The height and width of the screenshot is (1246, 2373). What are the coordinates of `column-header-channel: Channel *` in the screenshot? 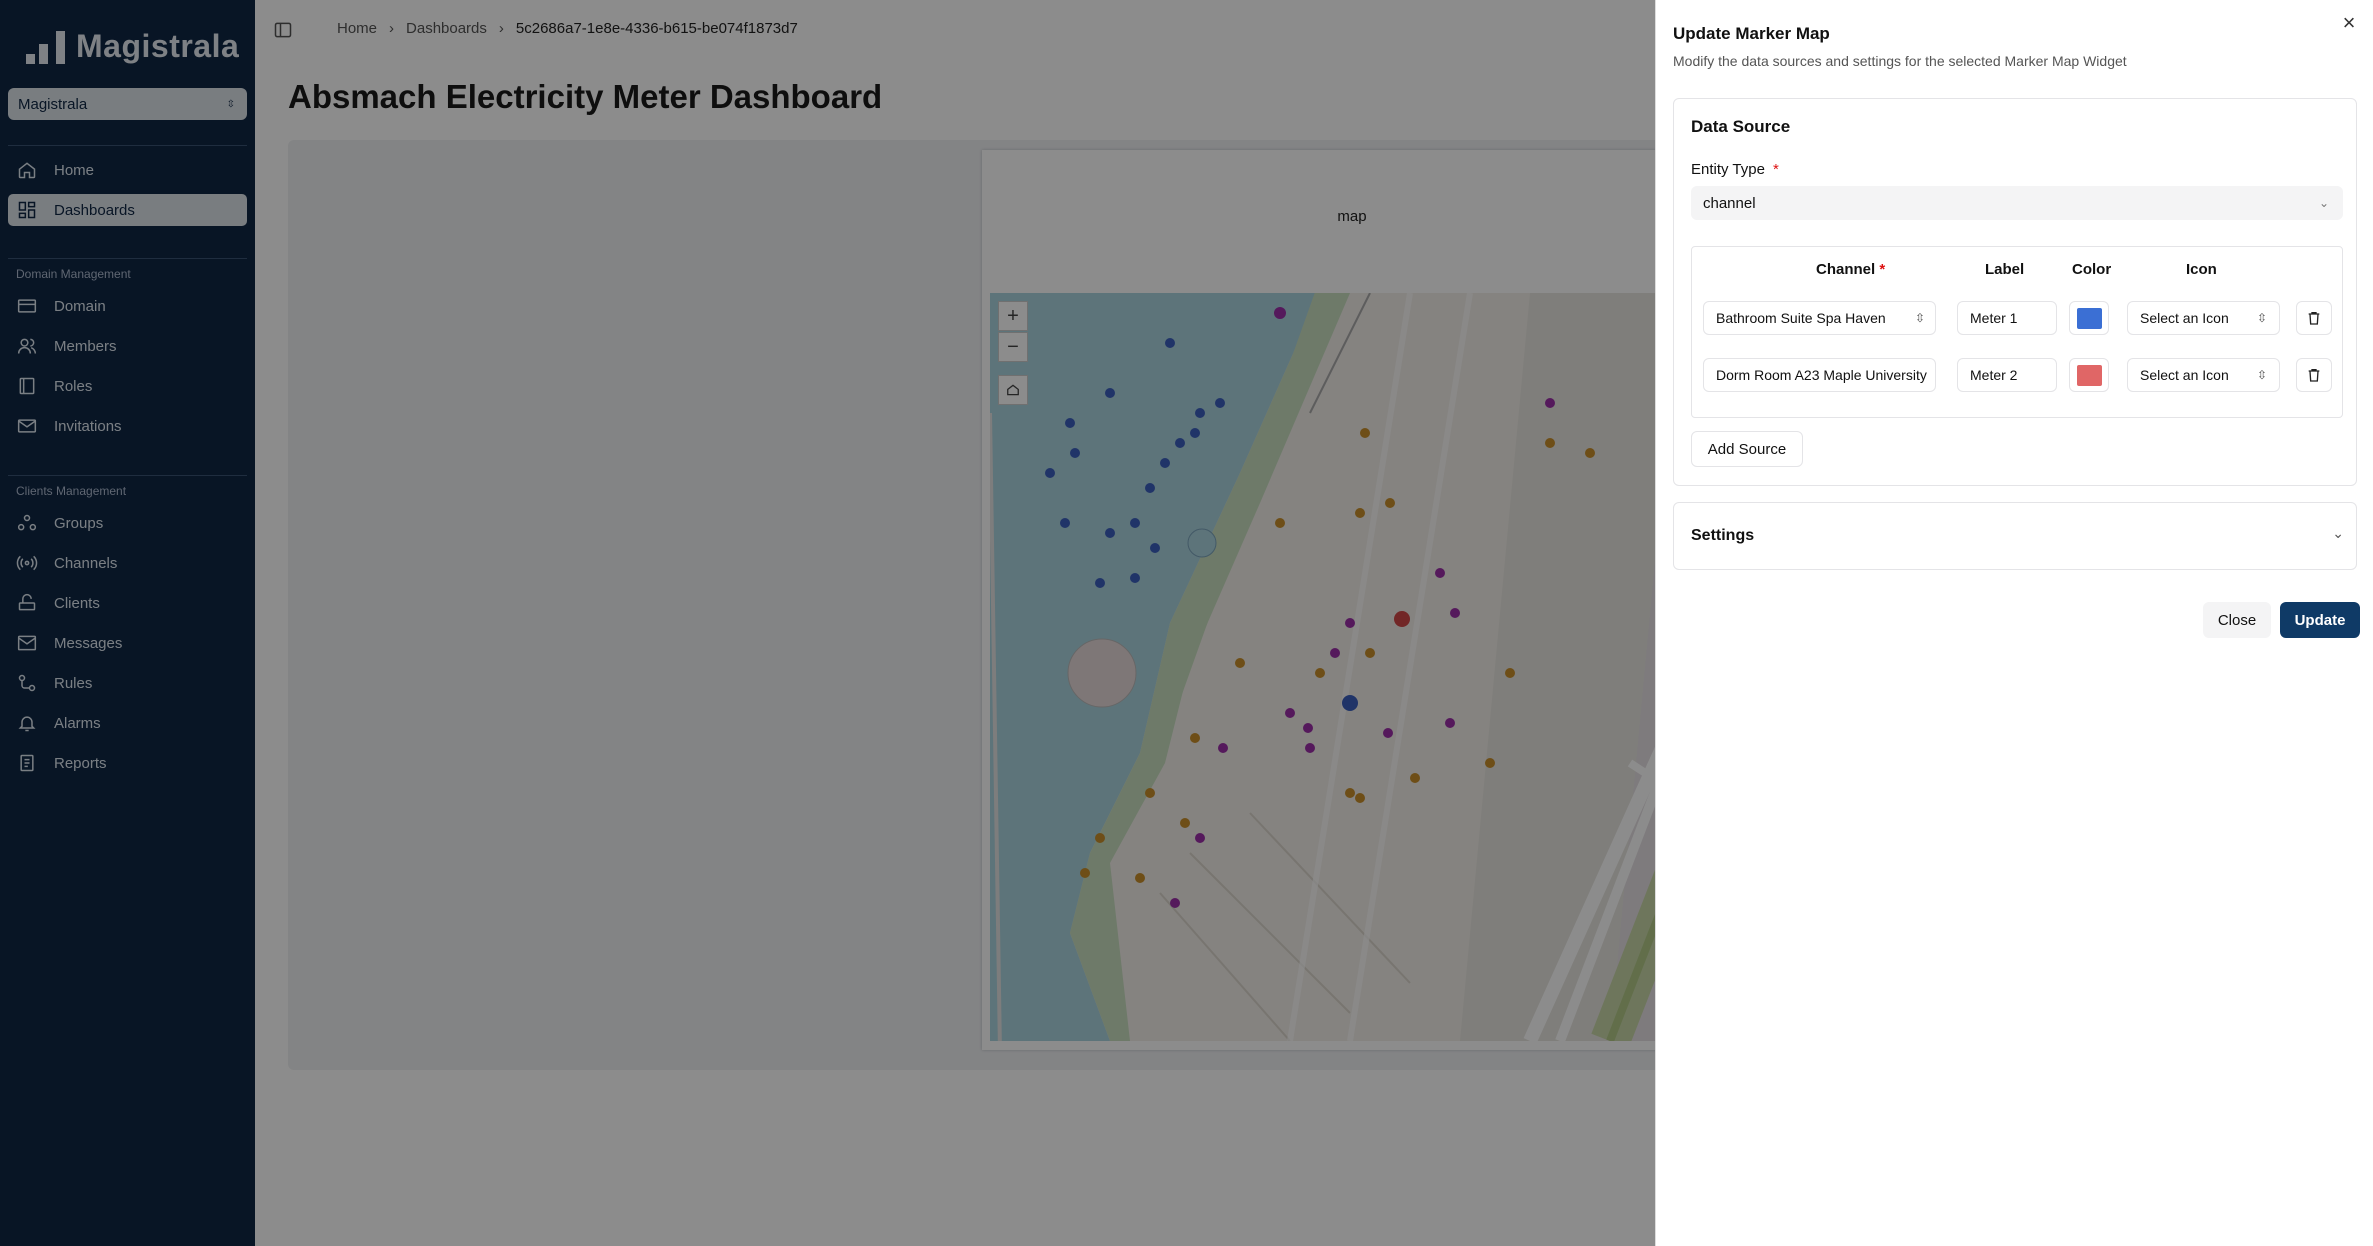 It's located at (1850, 269).